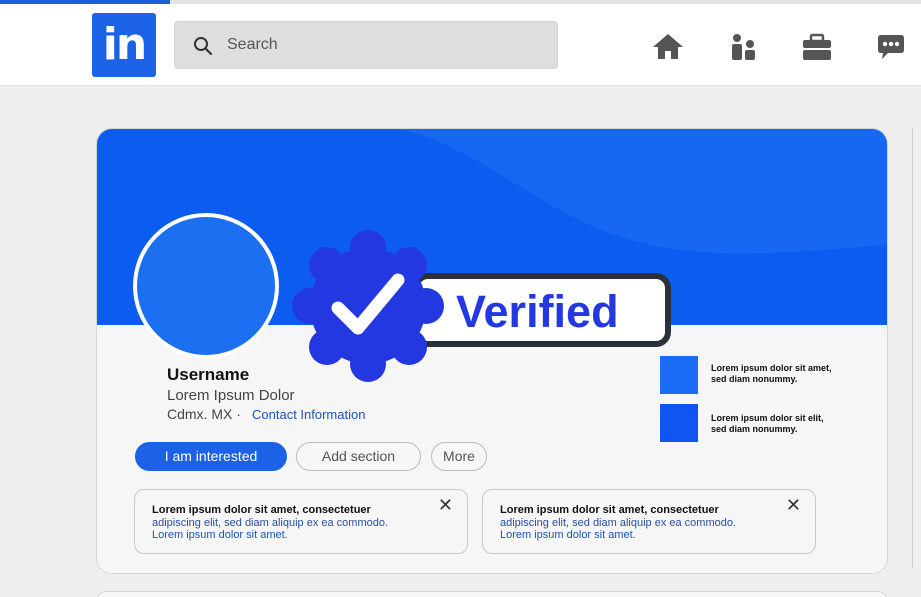 The height and width of the screenshot is (597, 921). Describe the element at coordinates (771, 368) in the screenshot. I see `side-item-line: Lorem ipsum dolor sit amet,` at that location.